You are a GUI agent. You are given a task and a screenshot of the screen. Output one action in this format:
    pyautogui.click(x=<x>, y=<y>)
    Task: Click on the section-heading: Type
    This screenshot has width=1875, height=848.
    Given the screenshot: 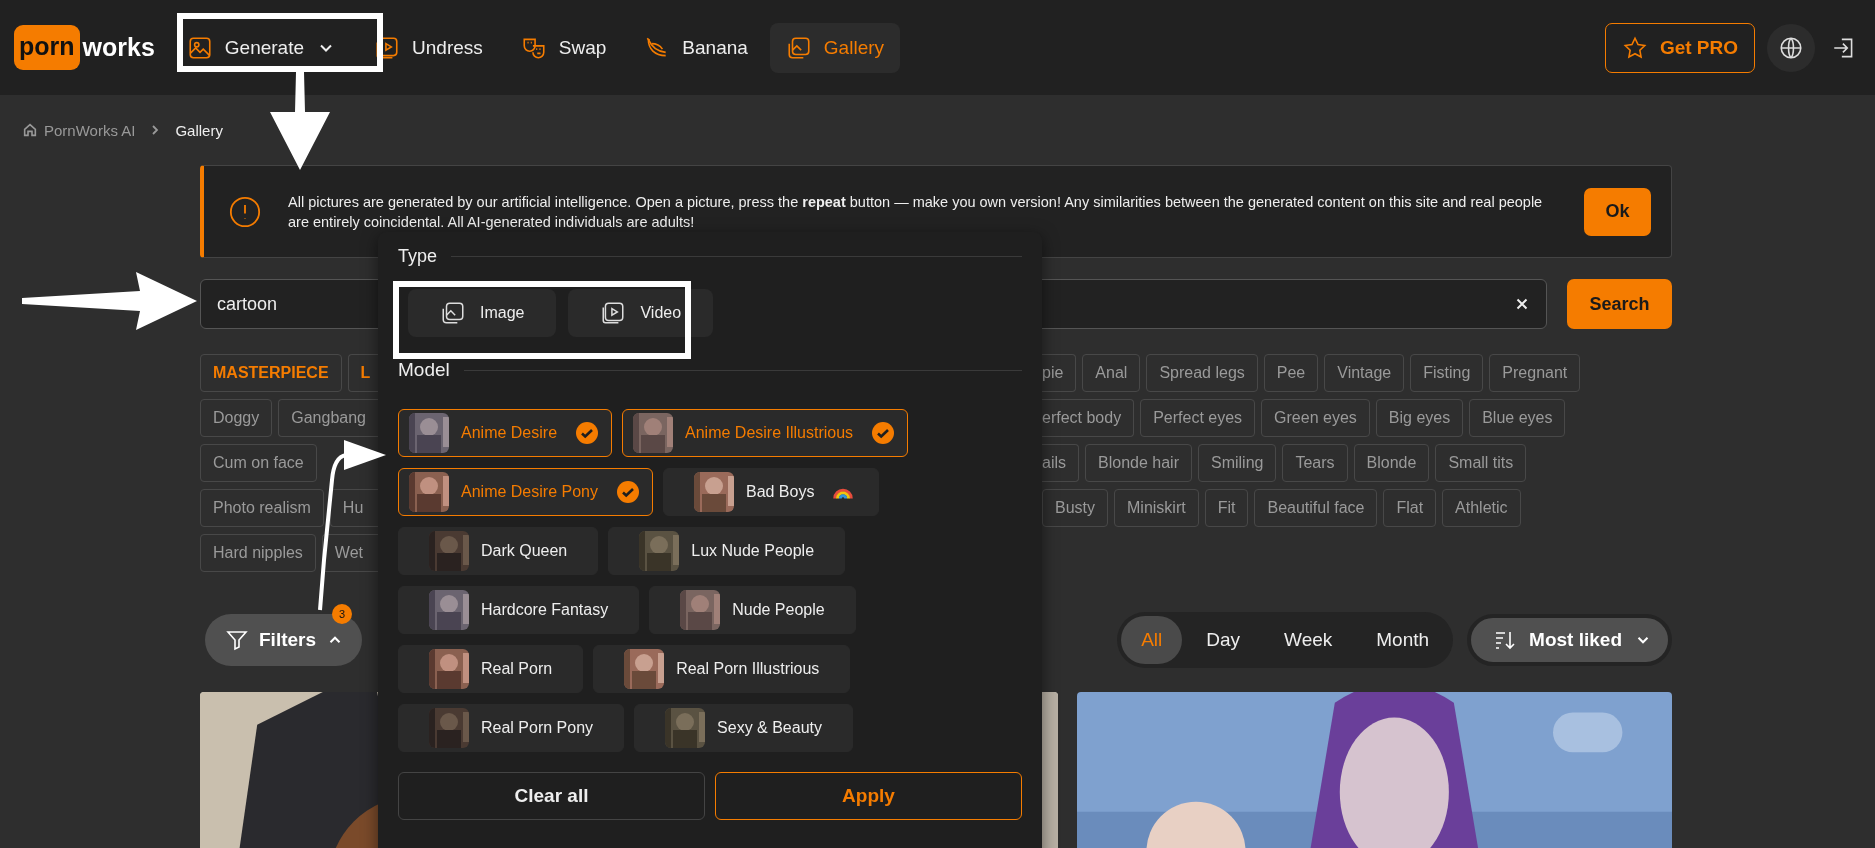 What is the action you would take?
    pyautogui.click(x=418, y=256)
    